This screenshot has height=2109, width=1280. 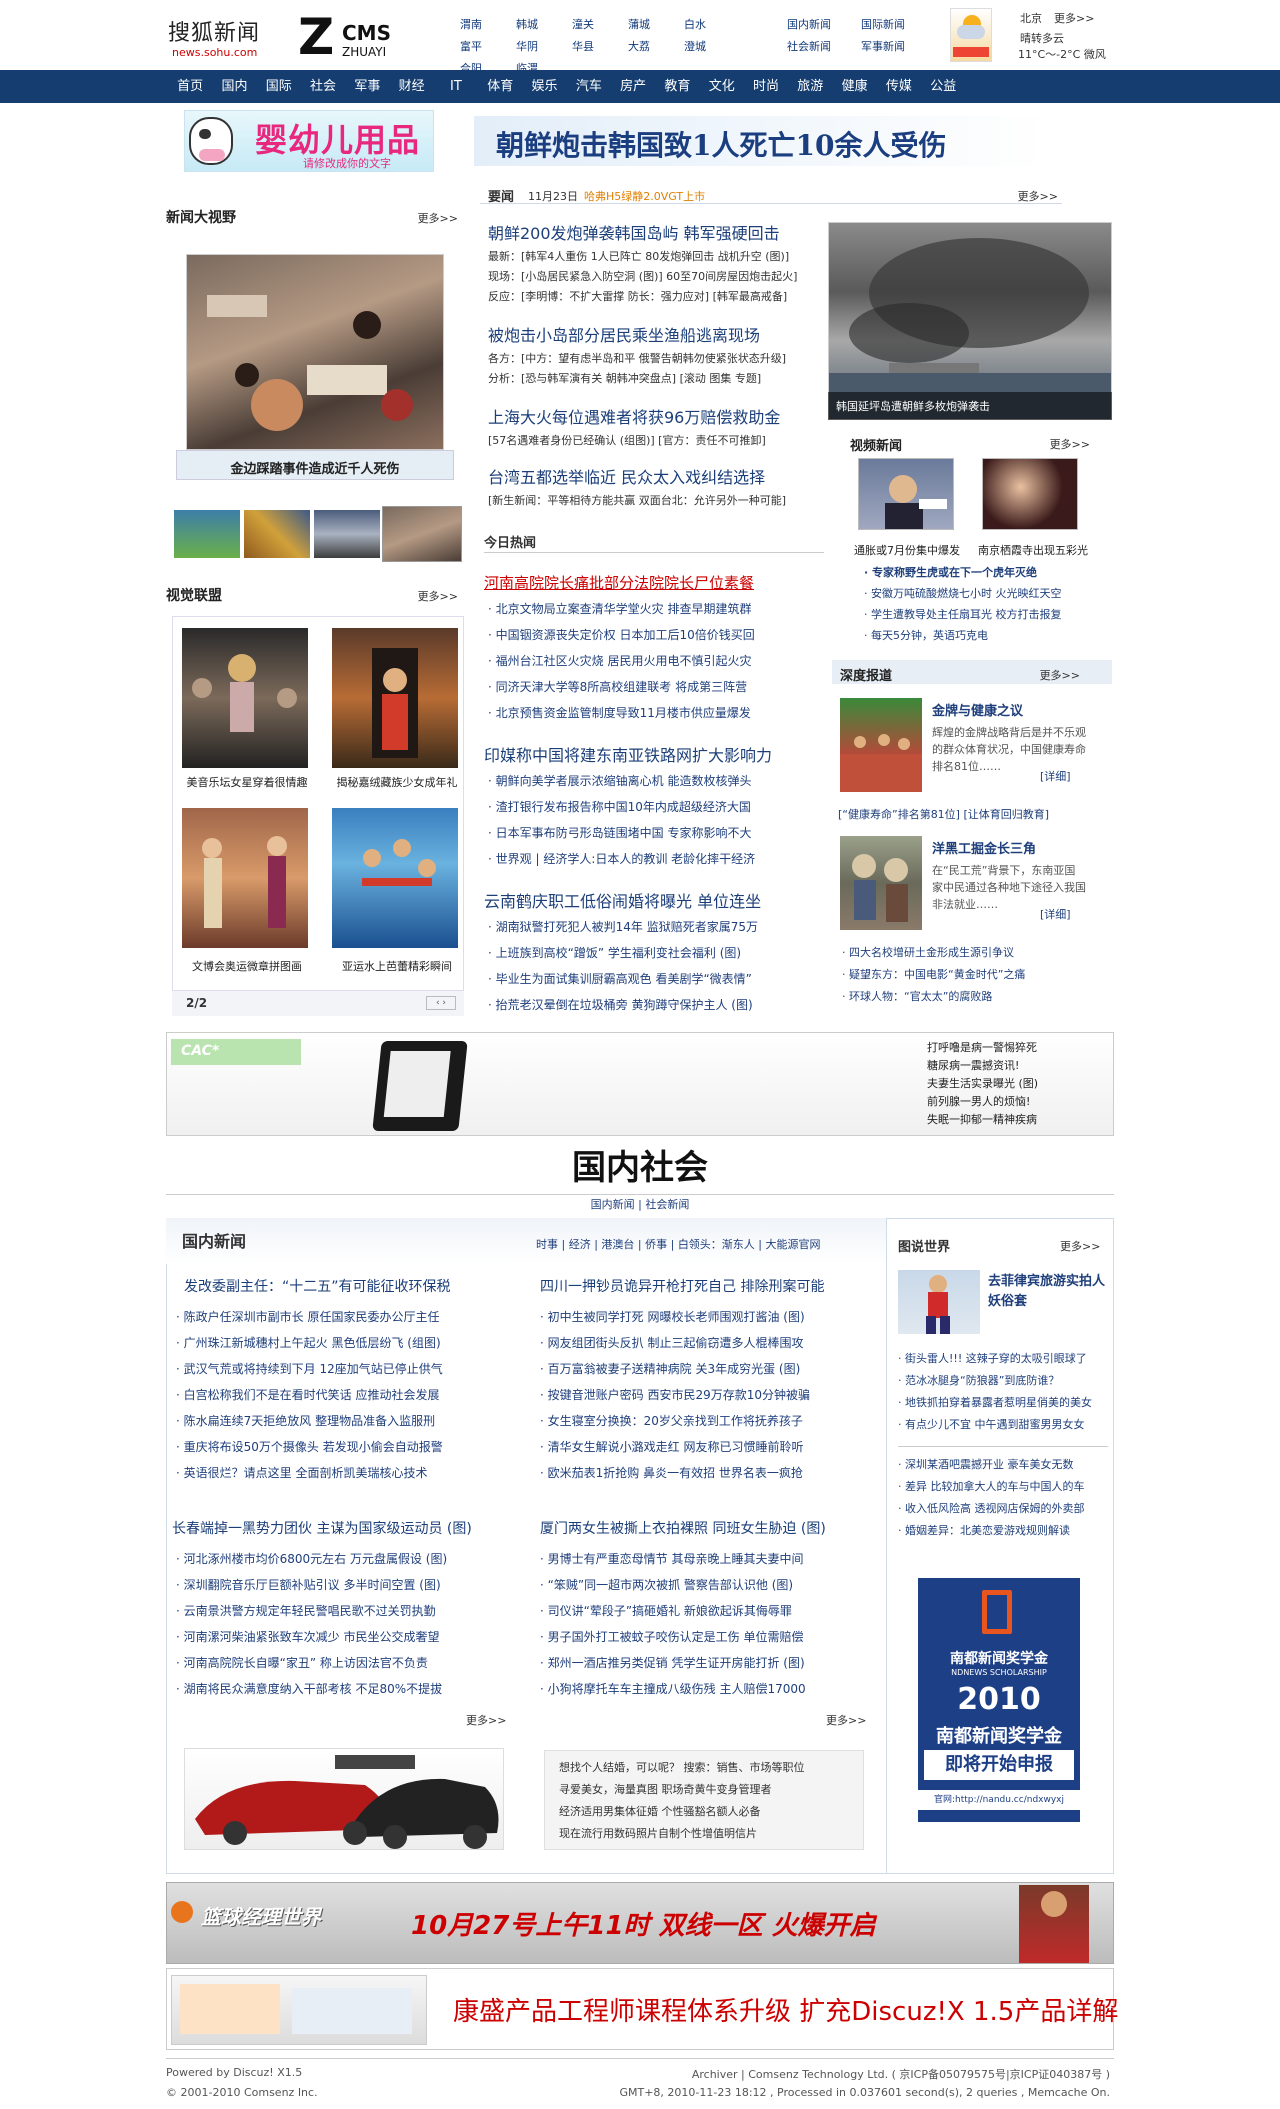 What do you see at coordinates (346, 1420) in the screenshot?
I see `news-list-item: 陈水扁连续7天拒绝放风 整理物品准备入监服刑` at bounding box center [346, 1420].